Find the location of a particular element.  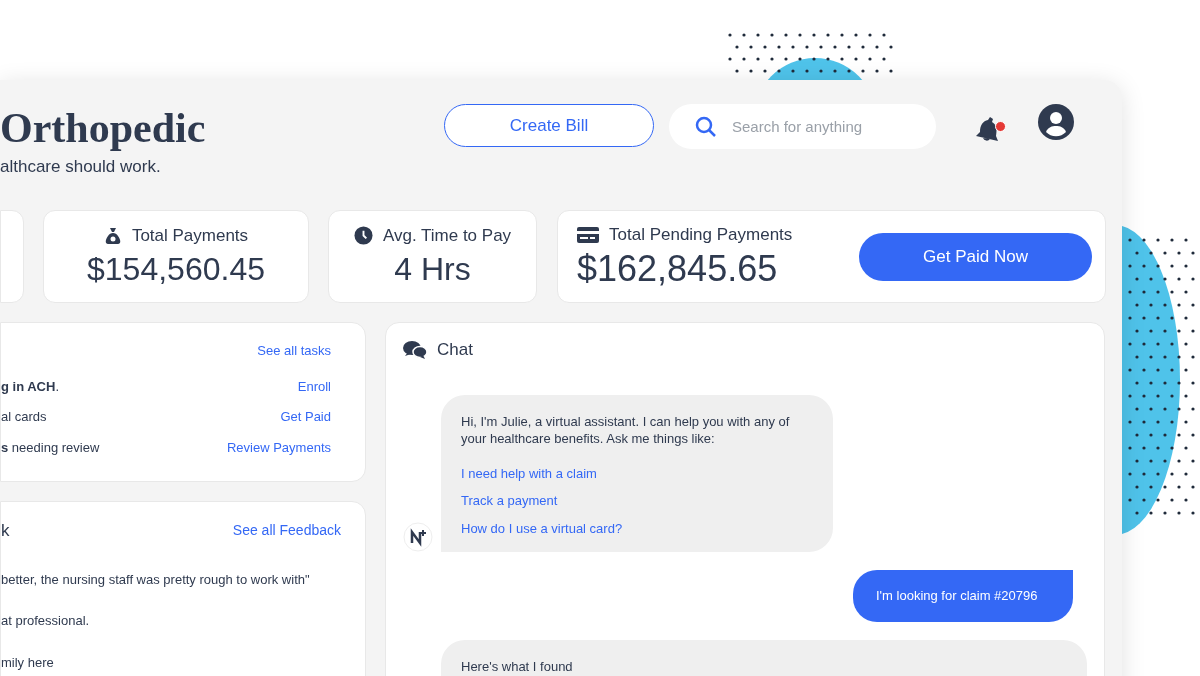

user-message-bubble: I'm looking for claim #20796 is located at coordinates (963, 596).